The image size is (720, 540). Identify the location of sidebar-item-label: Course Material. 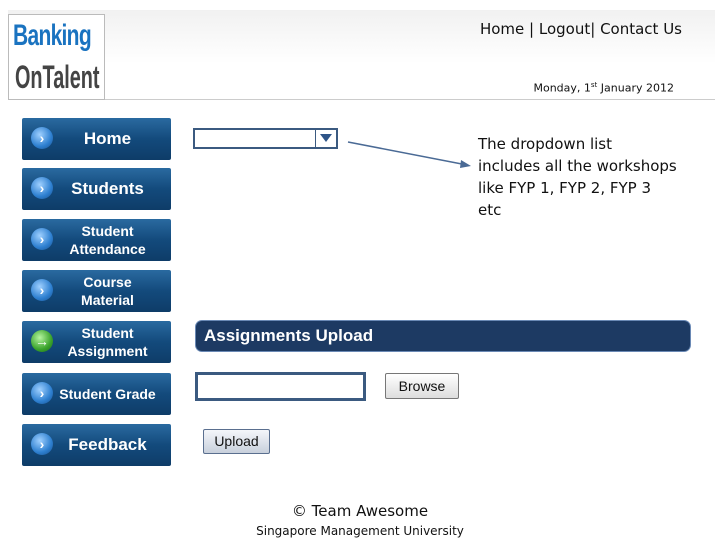
(107, 291).